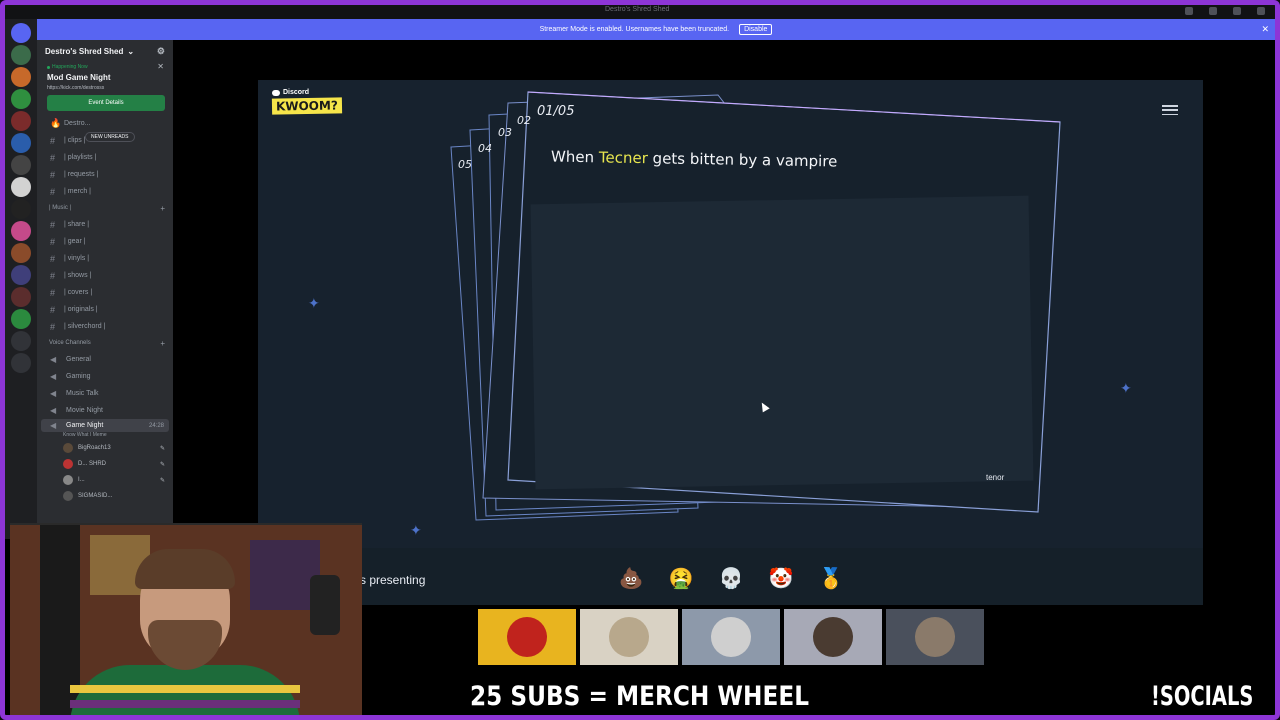 This screenshot has width=1280, height=720. What do you see at coordinates (105, 326) in the screenshot?
I see `channel-item: # | silverchord |` at bounding box center [105, 326].